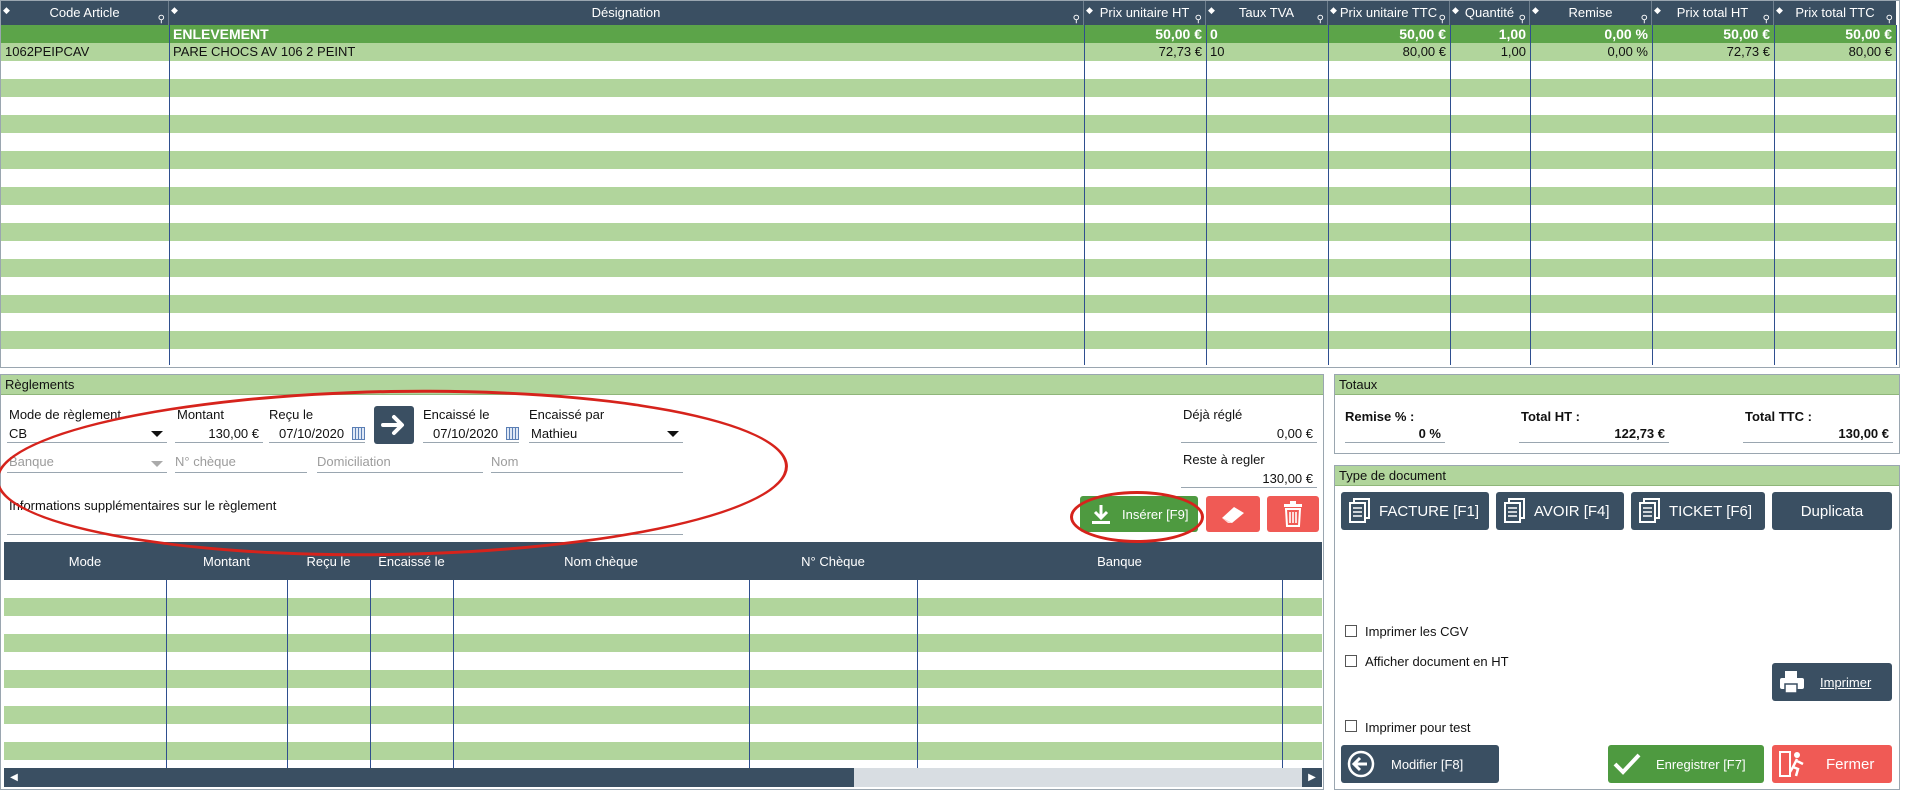 The width and height of the screenshot is (1908, 790). I want to click on total-ht-value: 122,73 €, so click(1594, 434).